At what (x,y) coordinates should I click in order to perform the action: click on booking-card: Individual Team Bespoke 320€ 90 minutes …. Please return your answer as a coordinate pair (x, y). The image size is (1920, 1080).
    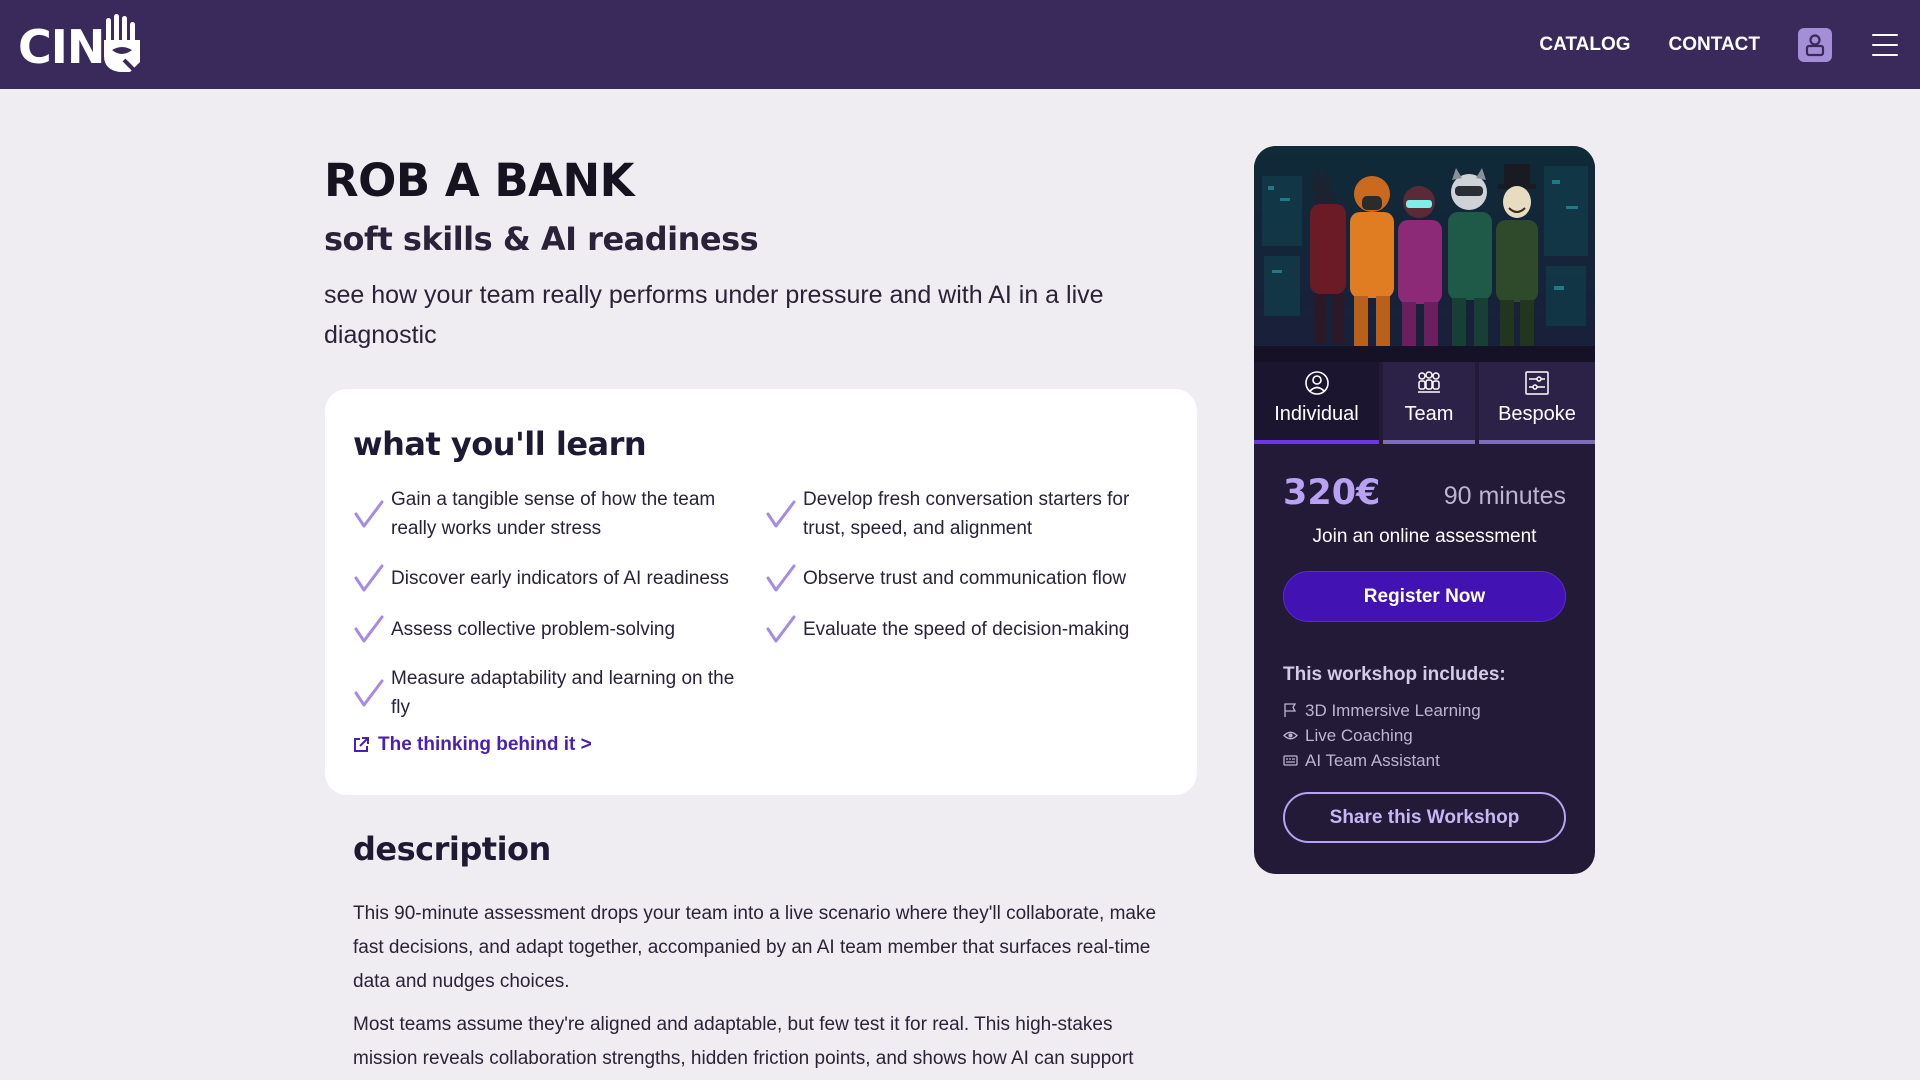
    Looking at the image, I should click on (1424, 510).